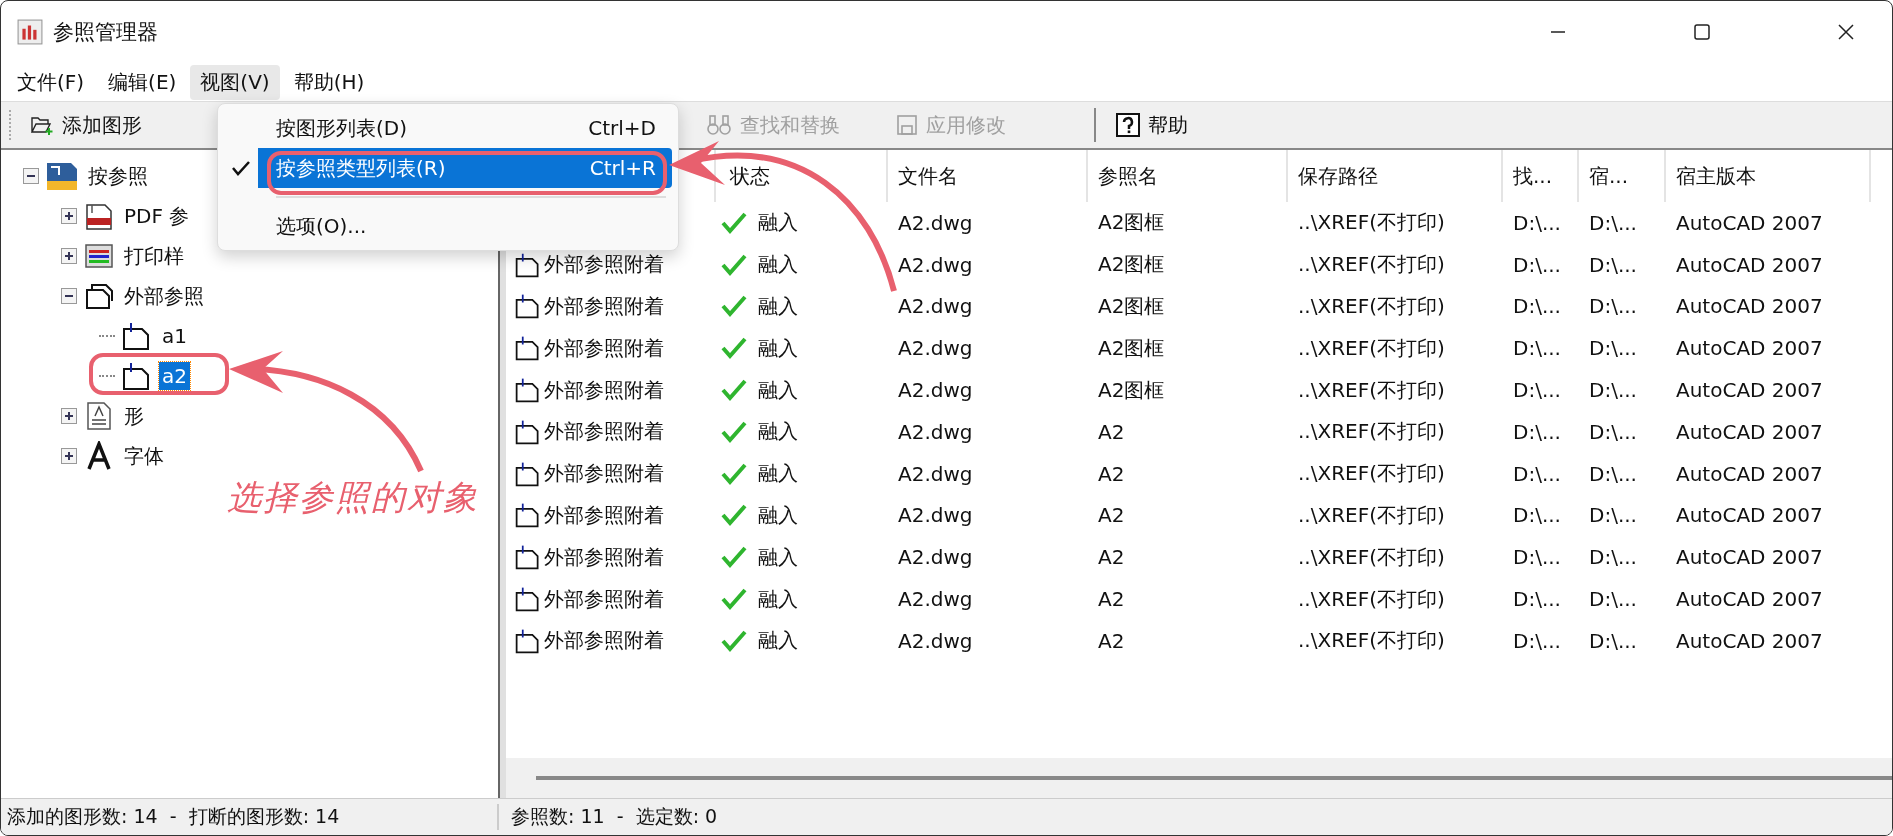 This screenshot has width=1893, height=836. What do you see at coordinates (1702, 32) in the screenshot?
I see `maximize-icon` at bounding box center [1702, 32].